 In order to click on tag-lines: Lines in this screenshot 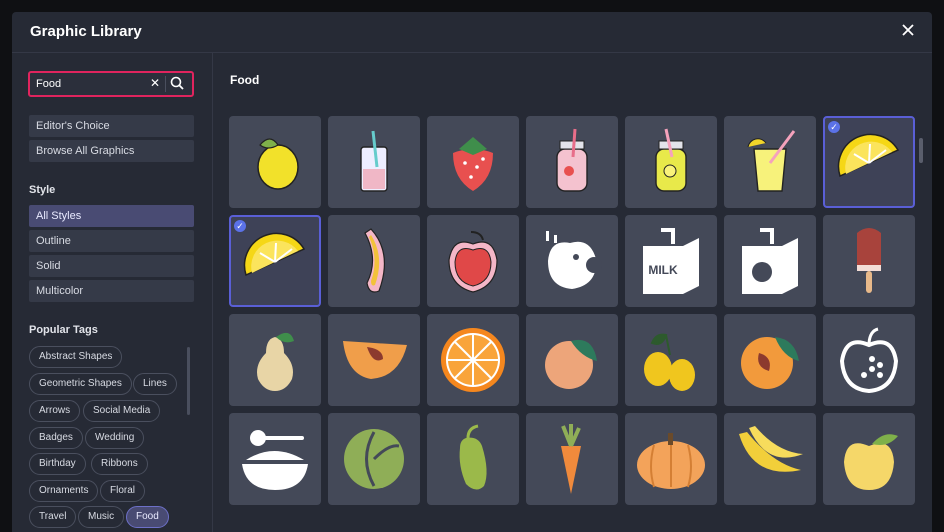, I will do `click(155, 384)`.